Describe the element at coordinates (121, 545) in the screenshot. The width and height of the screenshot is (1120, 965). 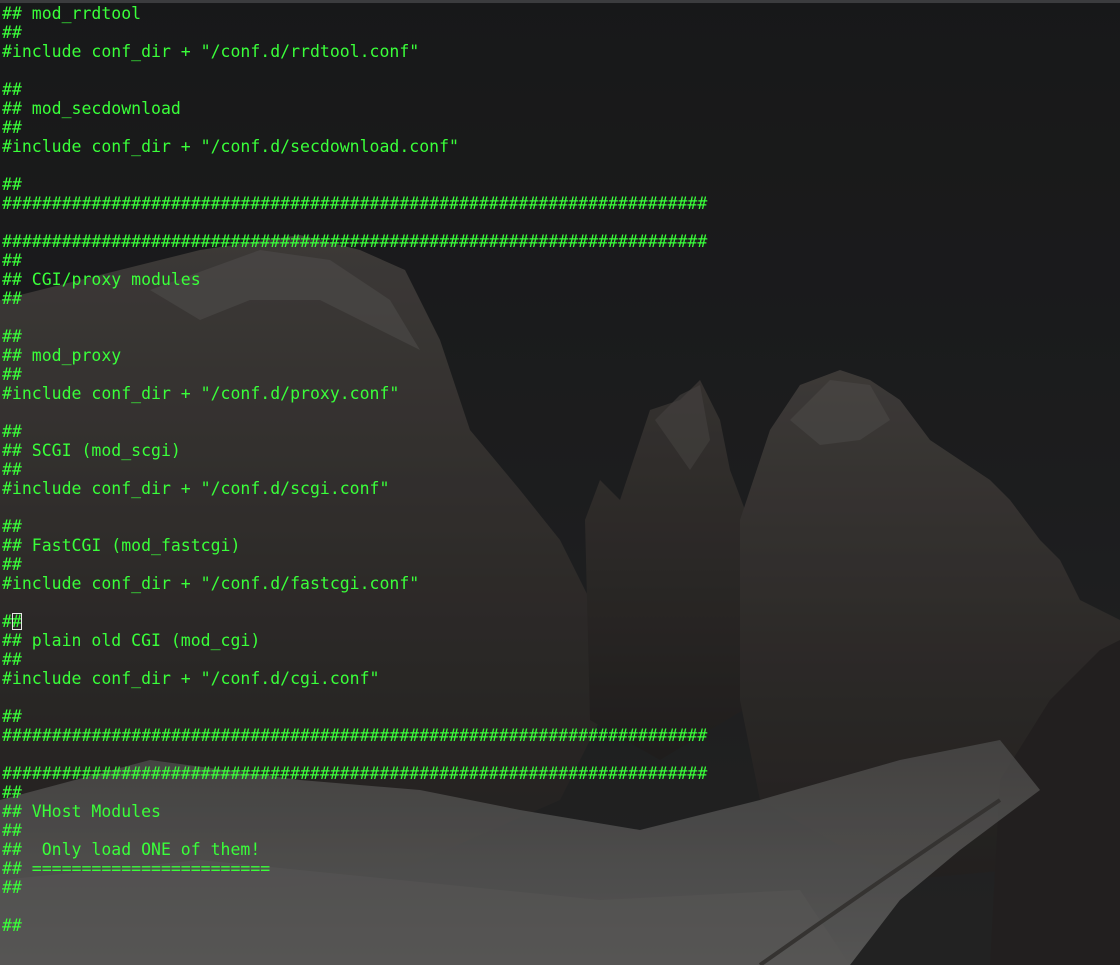
I see `terminal-line: ## FastCGI (mod_fastcgi)` at that location.